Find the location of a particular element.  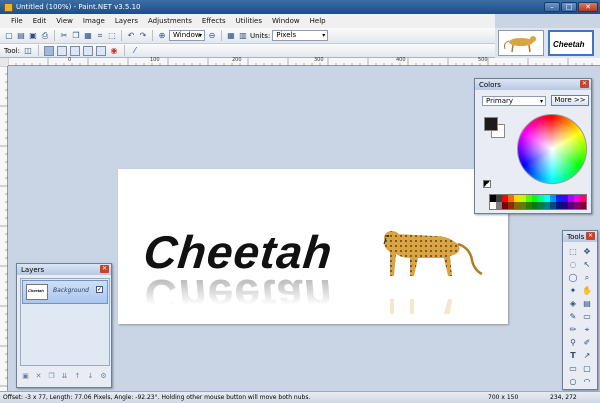

menu-edit: Edit is located at coordinates (40, 21).